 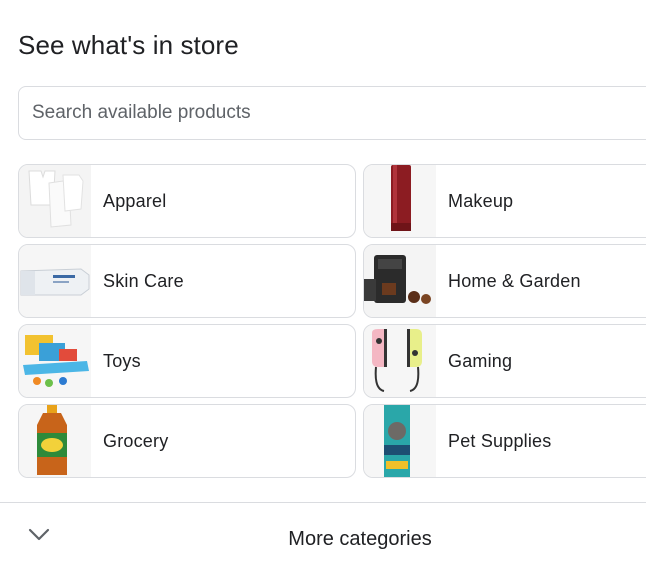 I want to click on gaming-icon, so click(x=400, y=361).